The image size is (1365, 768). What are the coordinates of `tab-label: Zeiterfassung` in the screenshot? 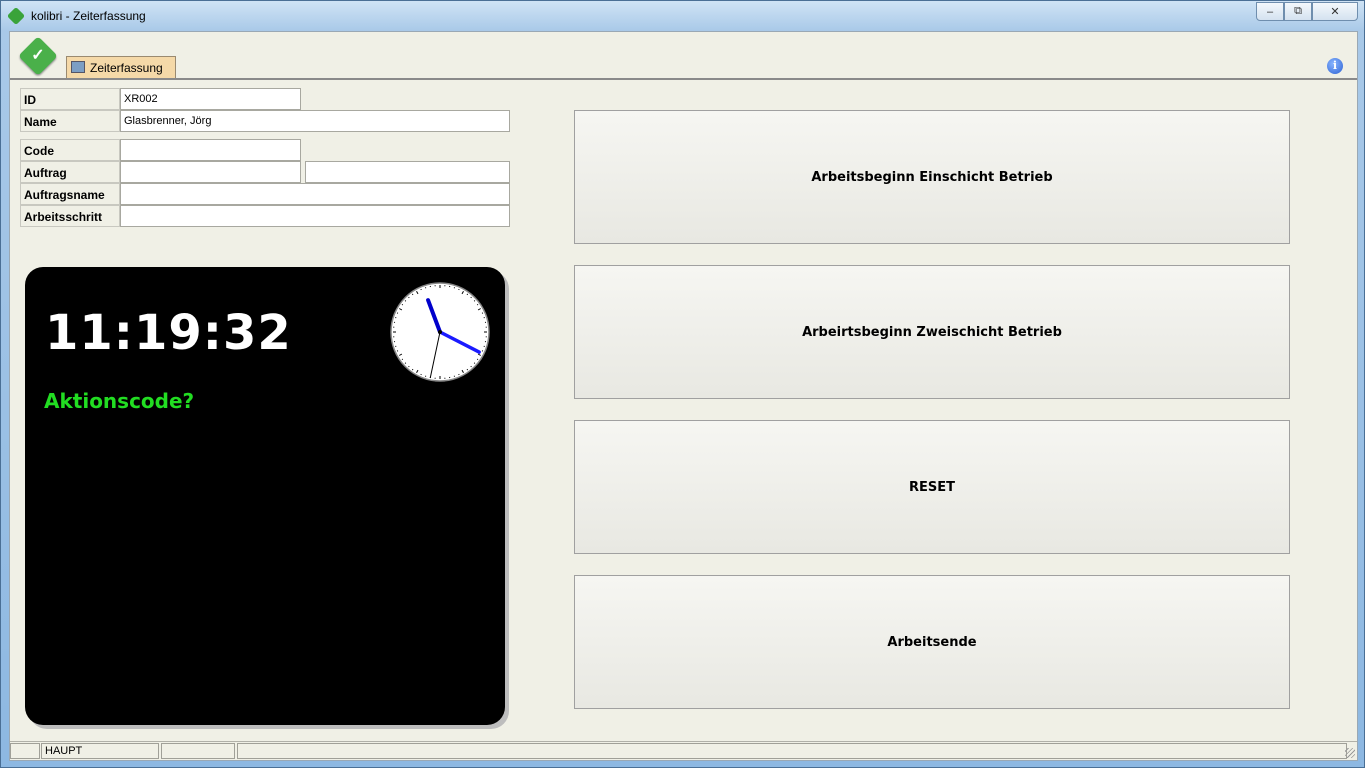 It's located at (126, 68).